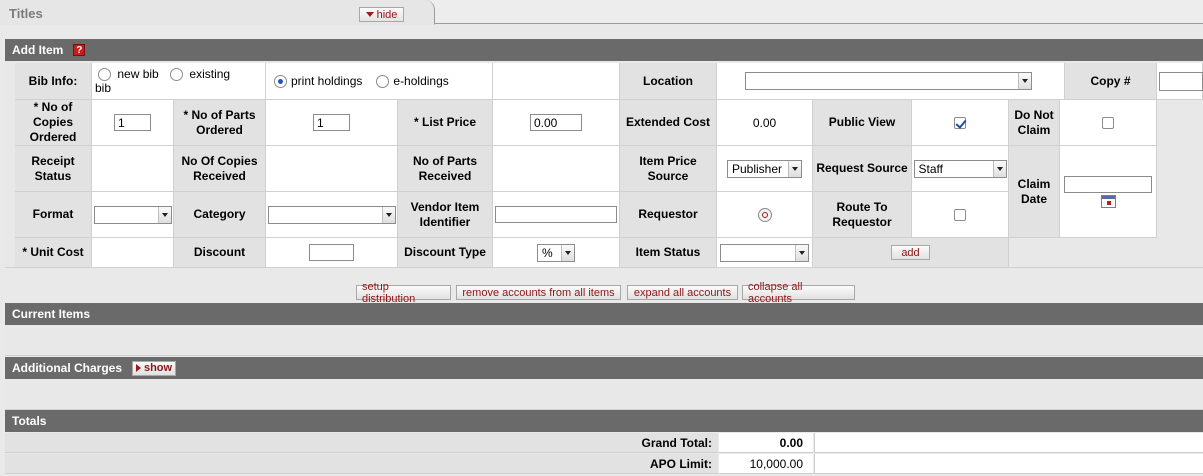  Describe the element at coordinates (133, 169) in the screenshot. I see `receipt-status-value` at that location.